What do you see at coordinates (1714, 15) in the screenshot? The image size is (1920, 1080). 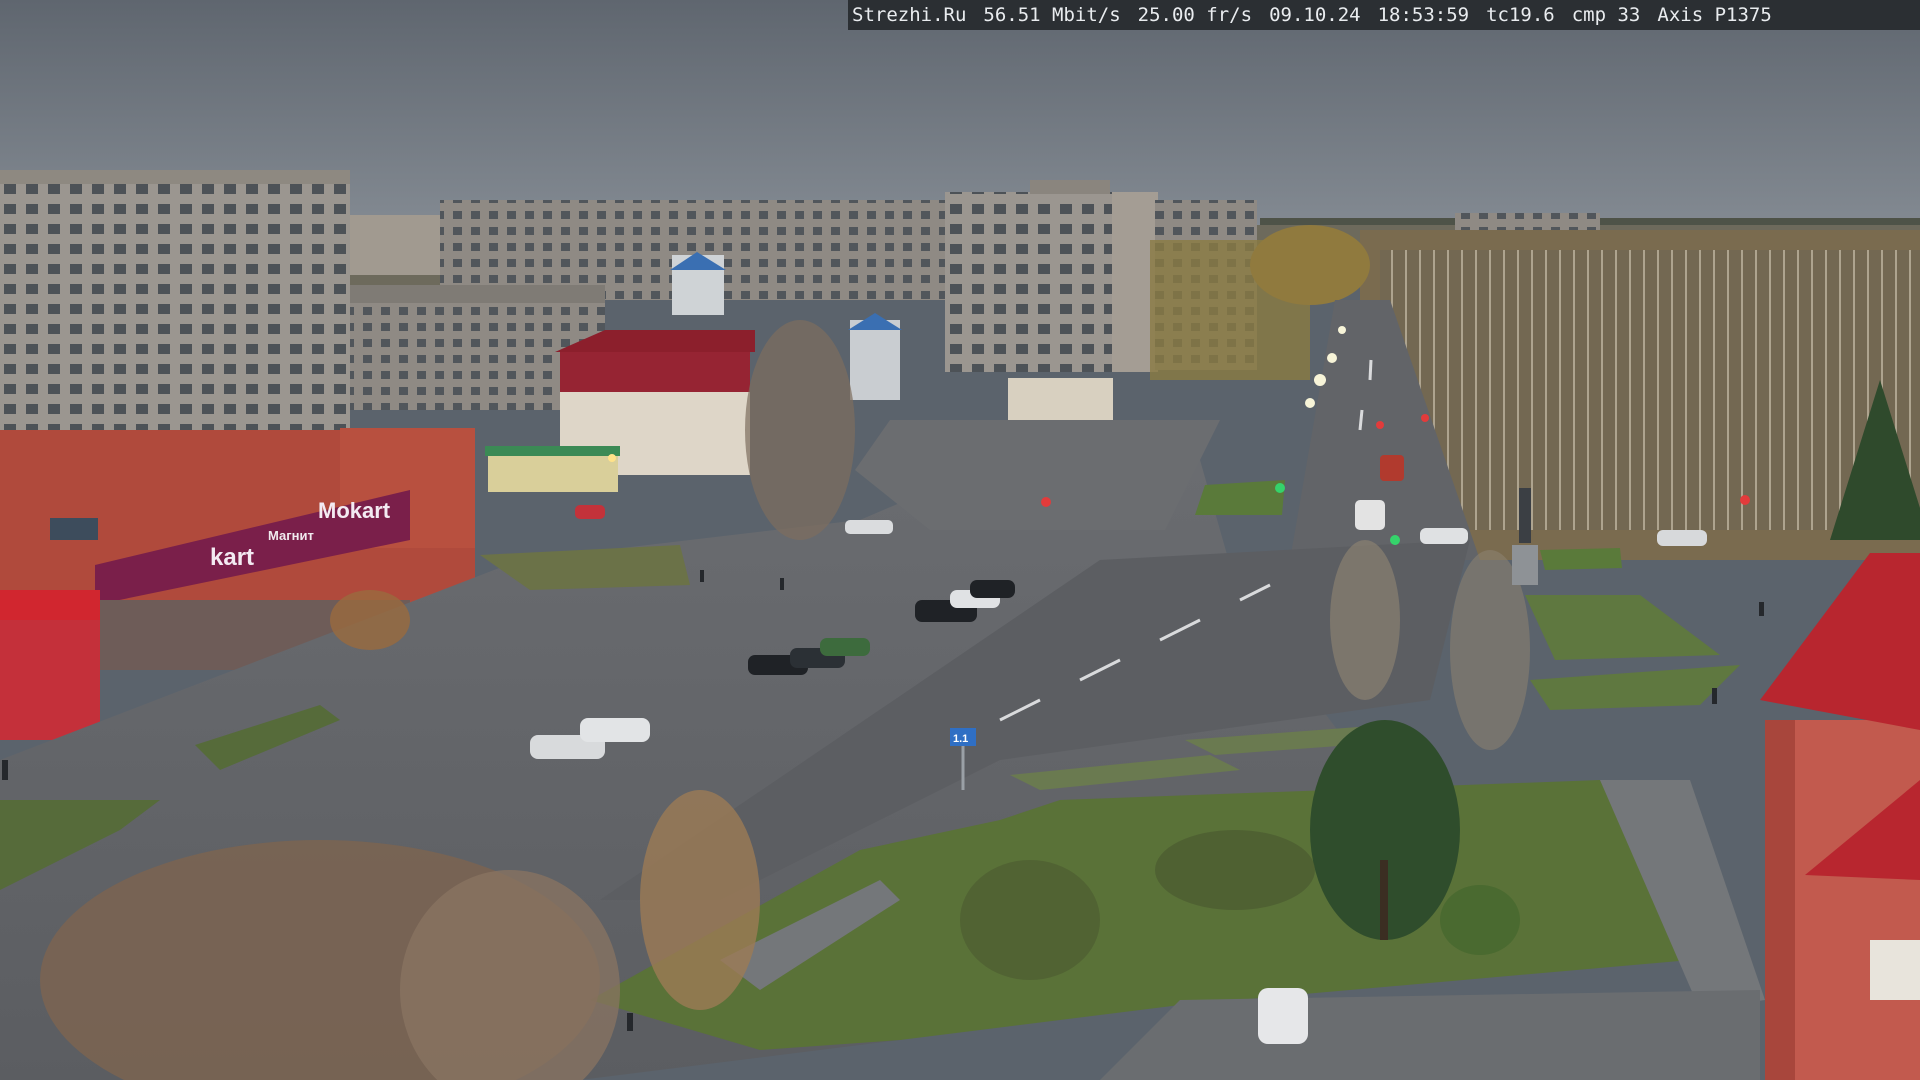 I see `overlay-camera: Axis P1375` at bounding box center [1714, 15].